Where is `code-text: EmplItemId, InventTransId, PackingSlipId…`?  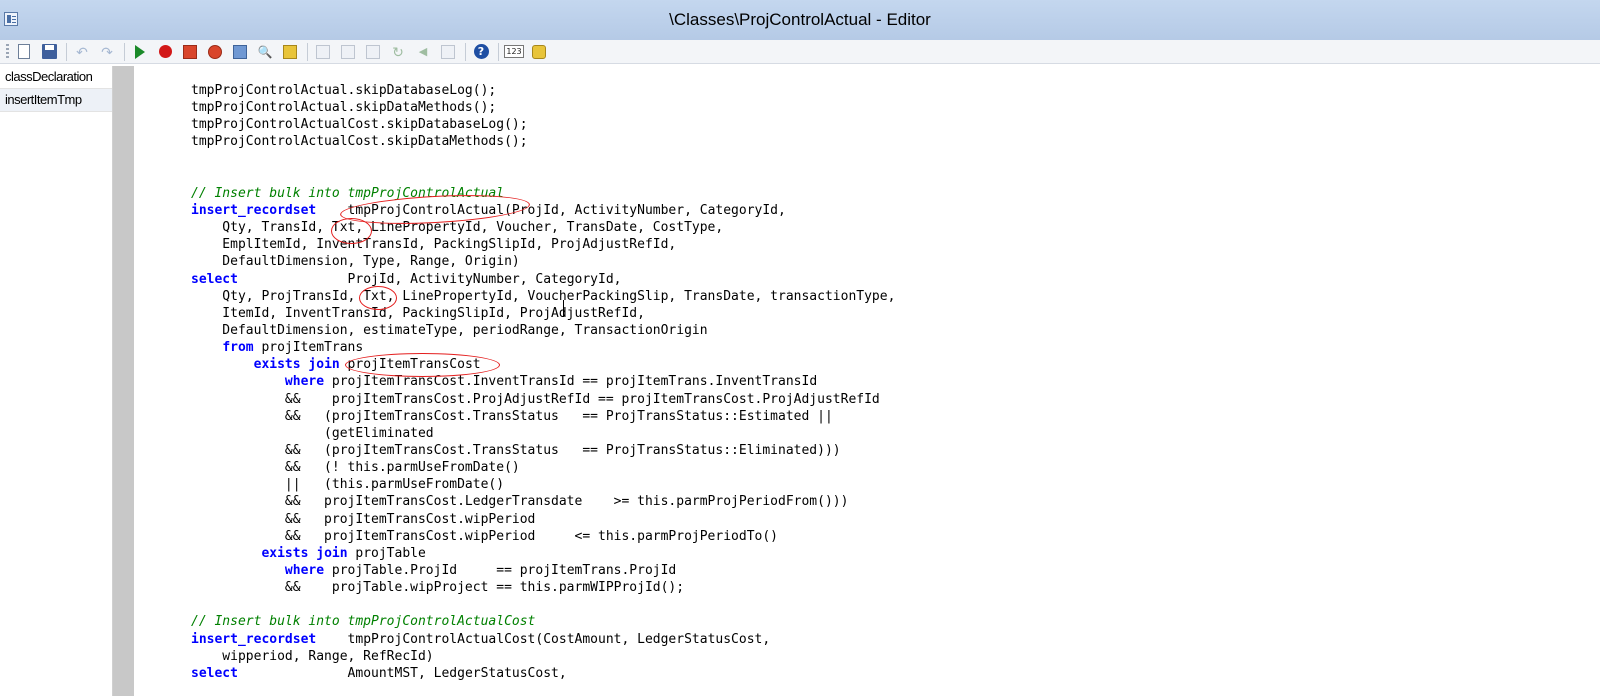
code-text: EmplItemId, InventTransId, PackingSlipId… is located at coordinates (434, 245).